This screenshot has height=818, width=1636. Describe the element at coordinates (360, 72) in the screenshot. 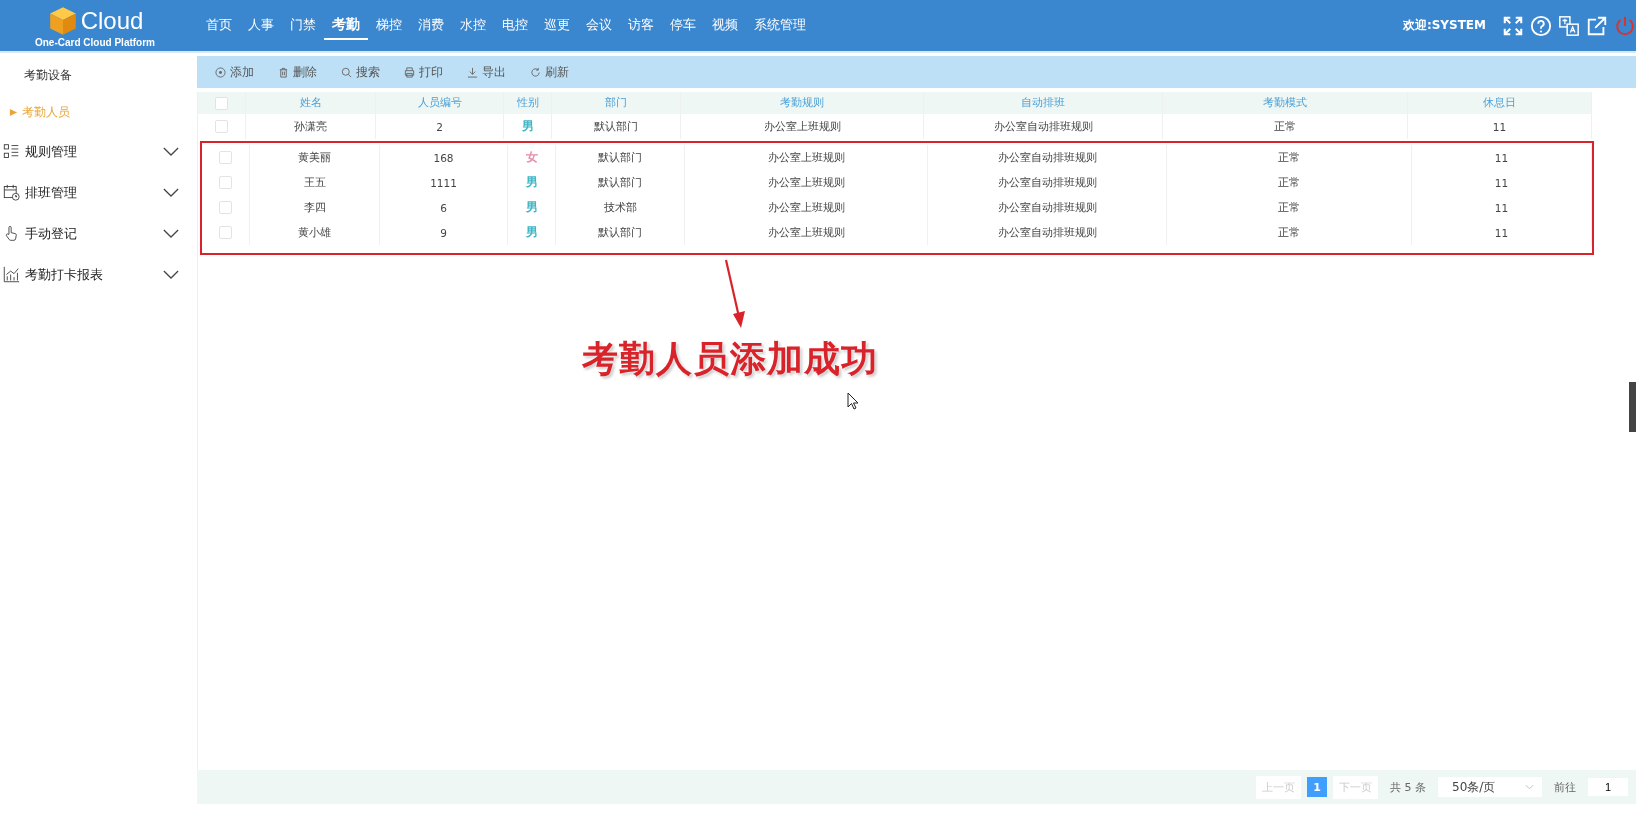

I see `toolbar-button: 搜索` at that location.